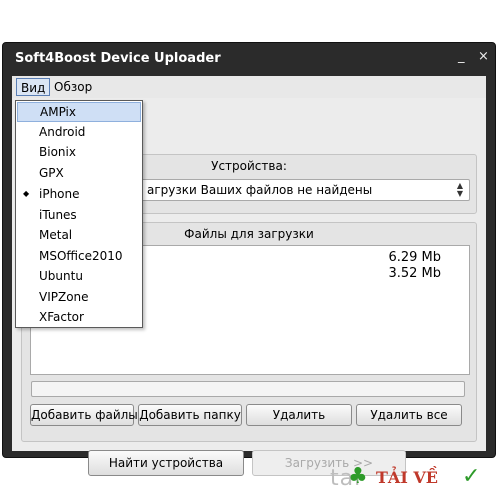 The height and width of the screenshot is (500, 500). What do you see at coordinates (249, 87) in the screenshot?
I see `menu-bar: Вид Обзор` at bounding box center [249, 87].